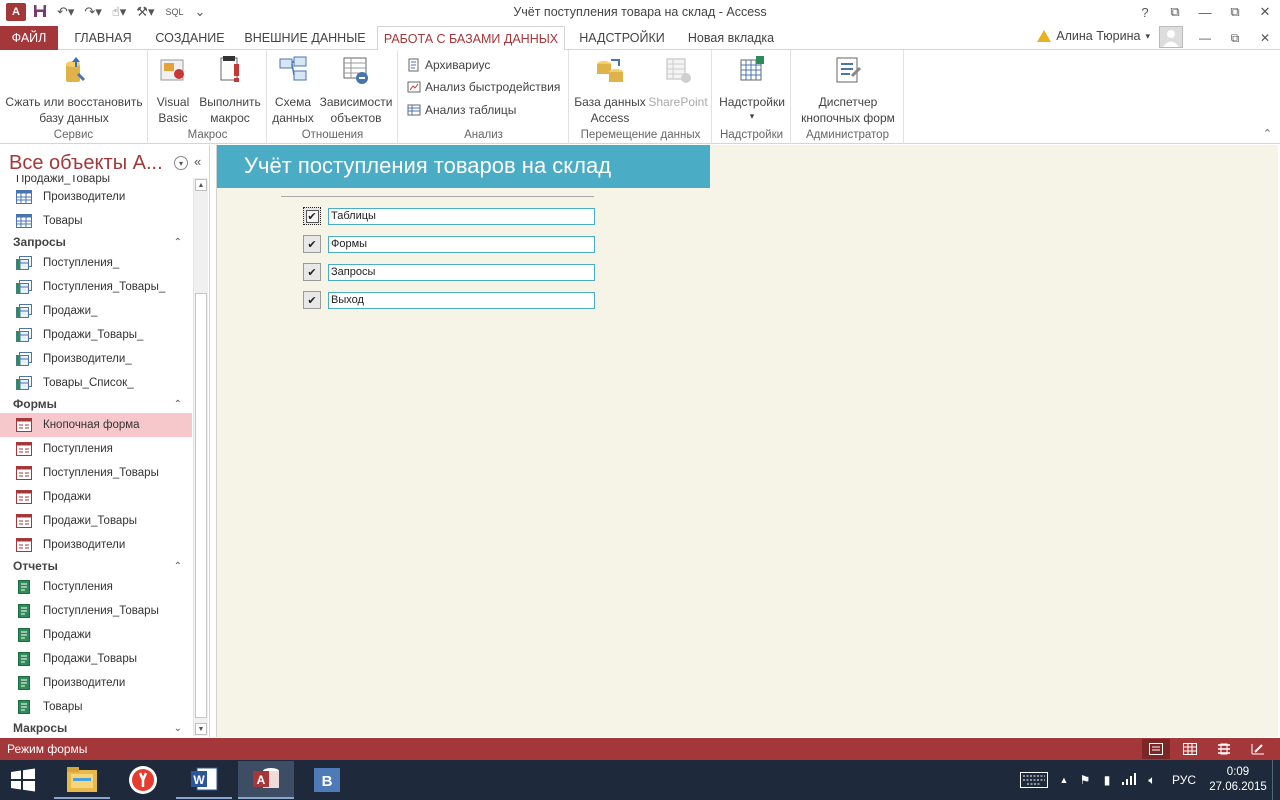  I want to click on scroll-down-icon: ▼, so click(201, 729).